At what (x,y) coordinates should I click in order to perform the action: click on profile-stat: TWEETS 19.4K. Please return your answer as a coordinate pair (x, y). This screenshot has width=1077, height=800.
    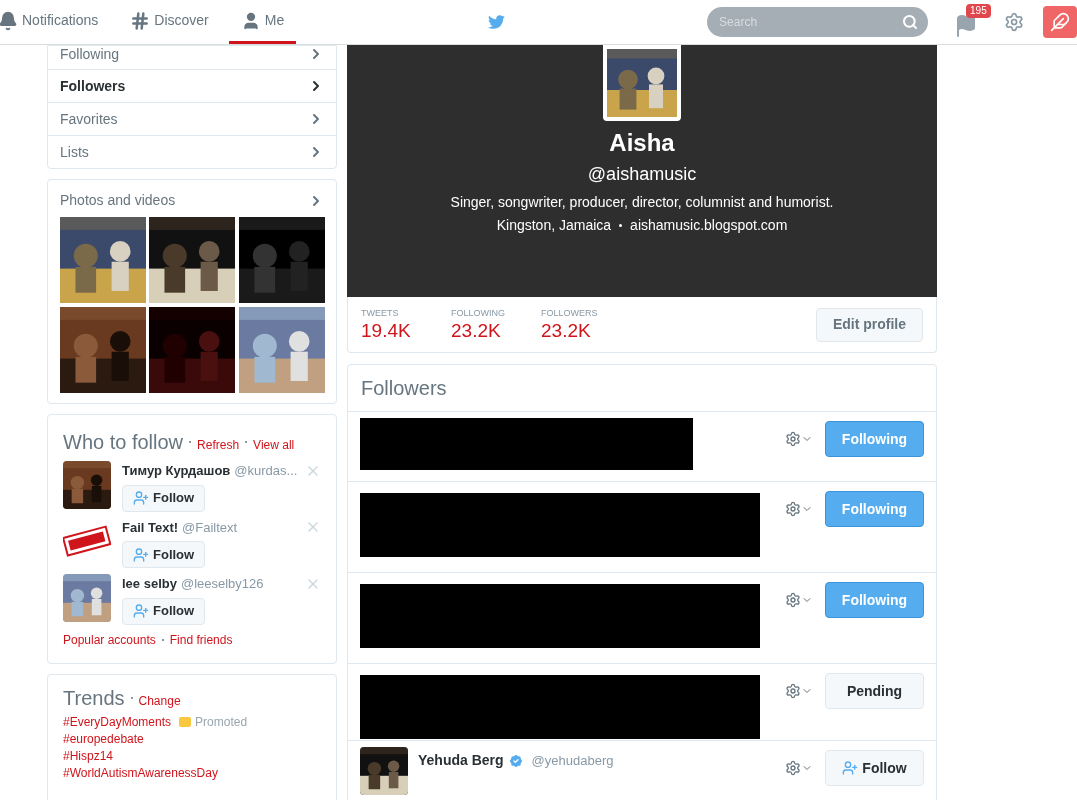
    Looking at the image, I should click on (391, 324).